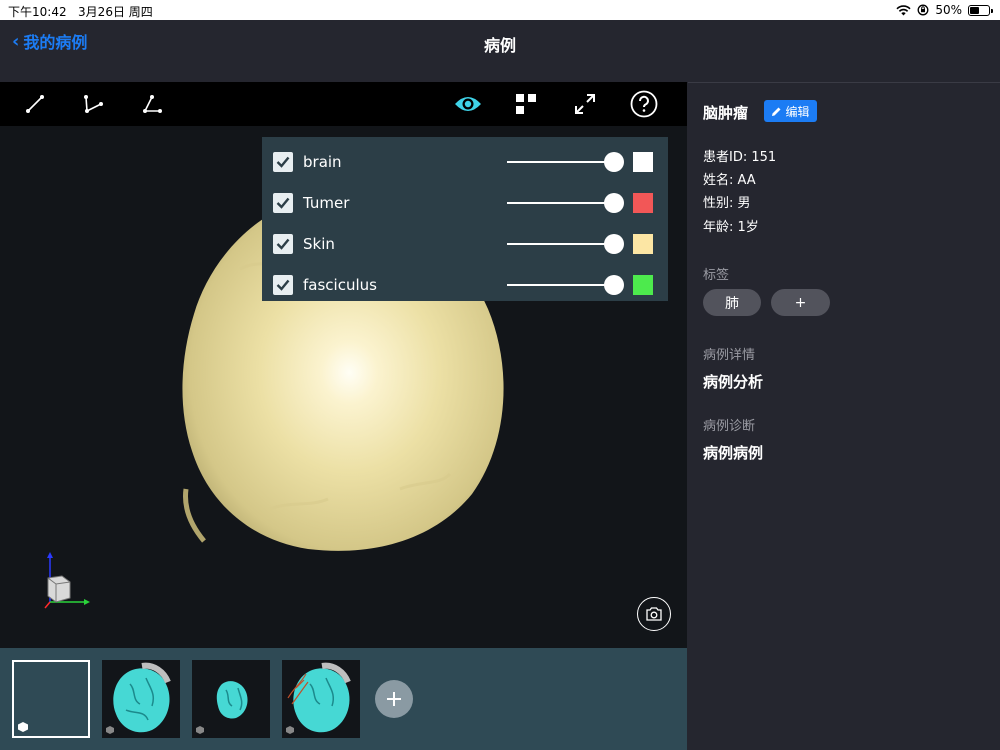 The image size is (1000, 750). Describe the element at coordinates (729, 355) in the screenshot. I see `case-detail-label: 病例详情` at that location.